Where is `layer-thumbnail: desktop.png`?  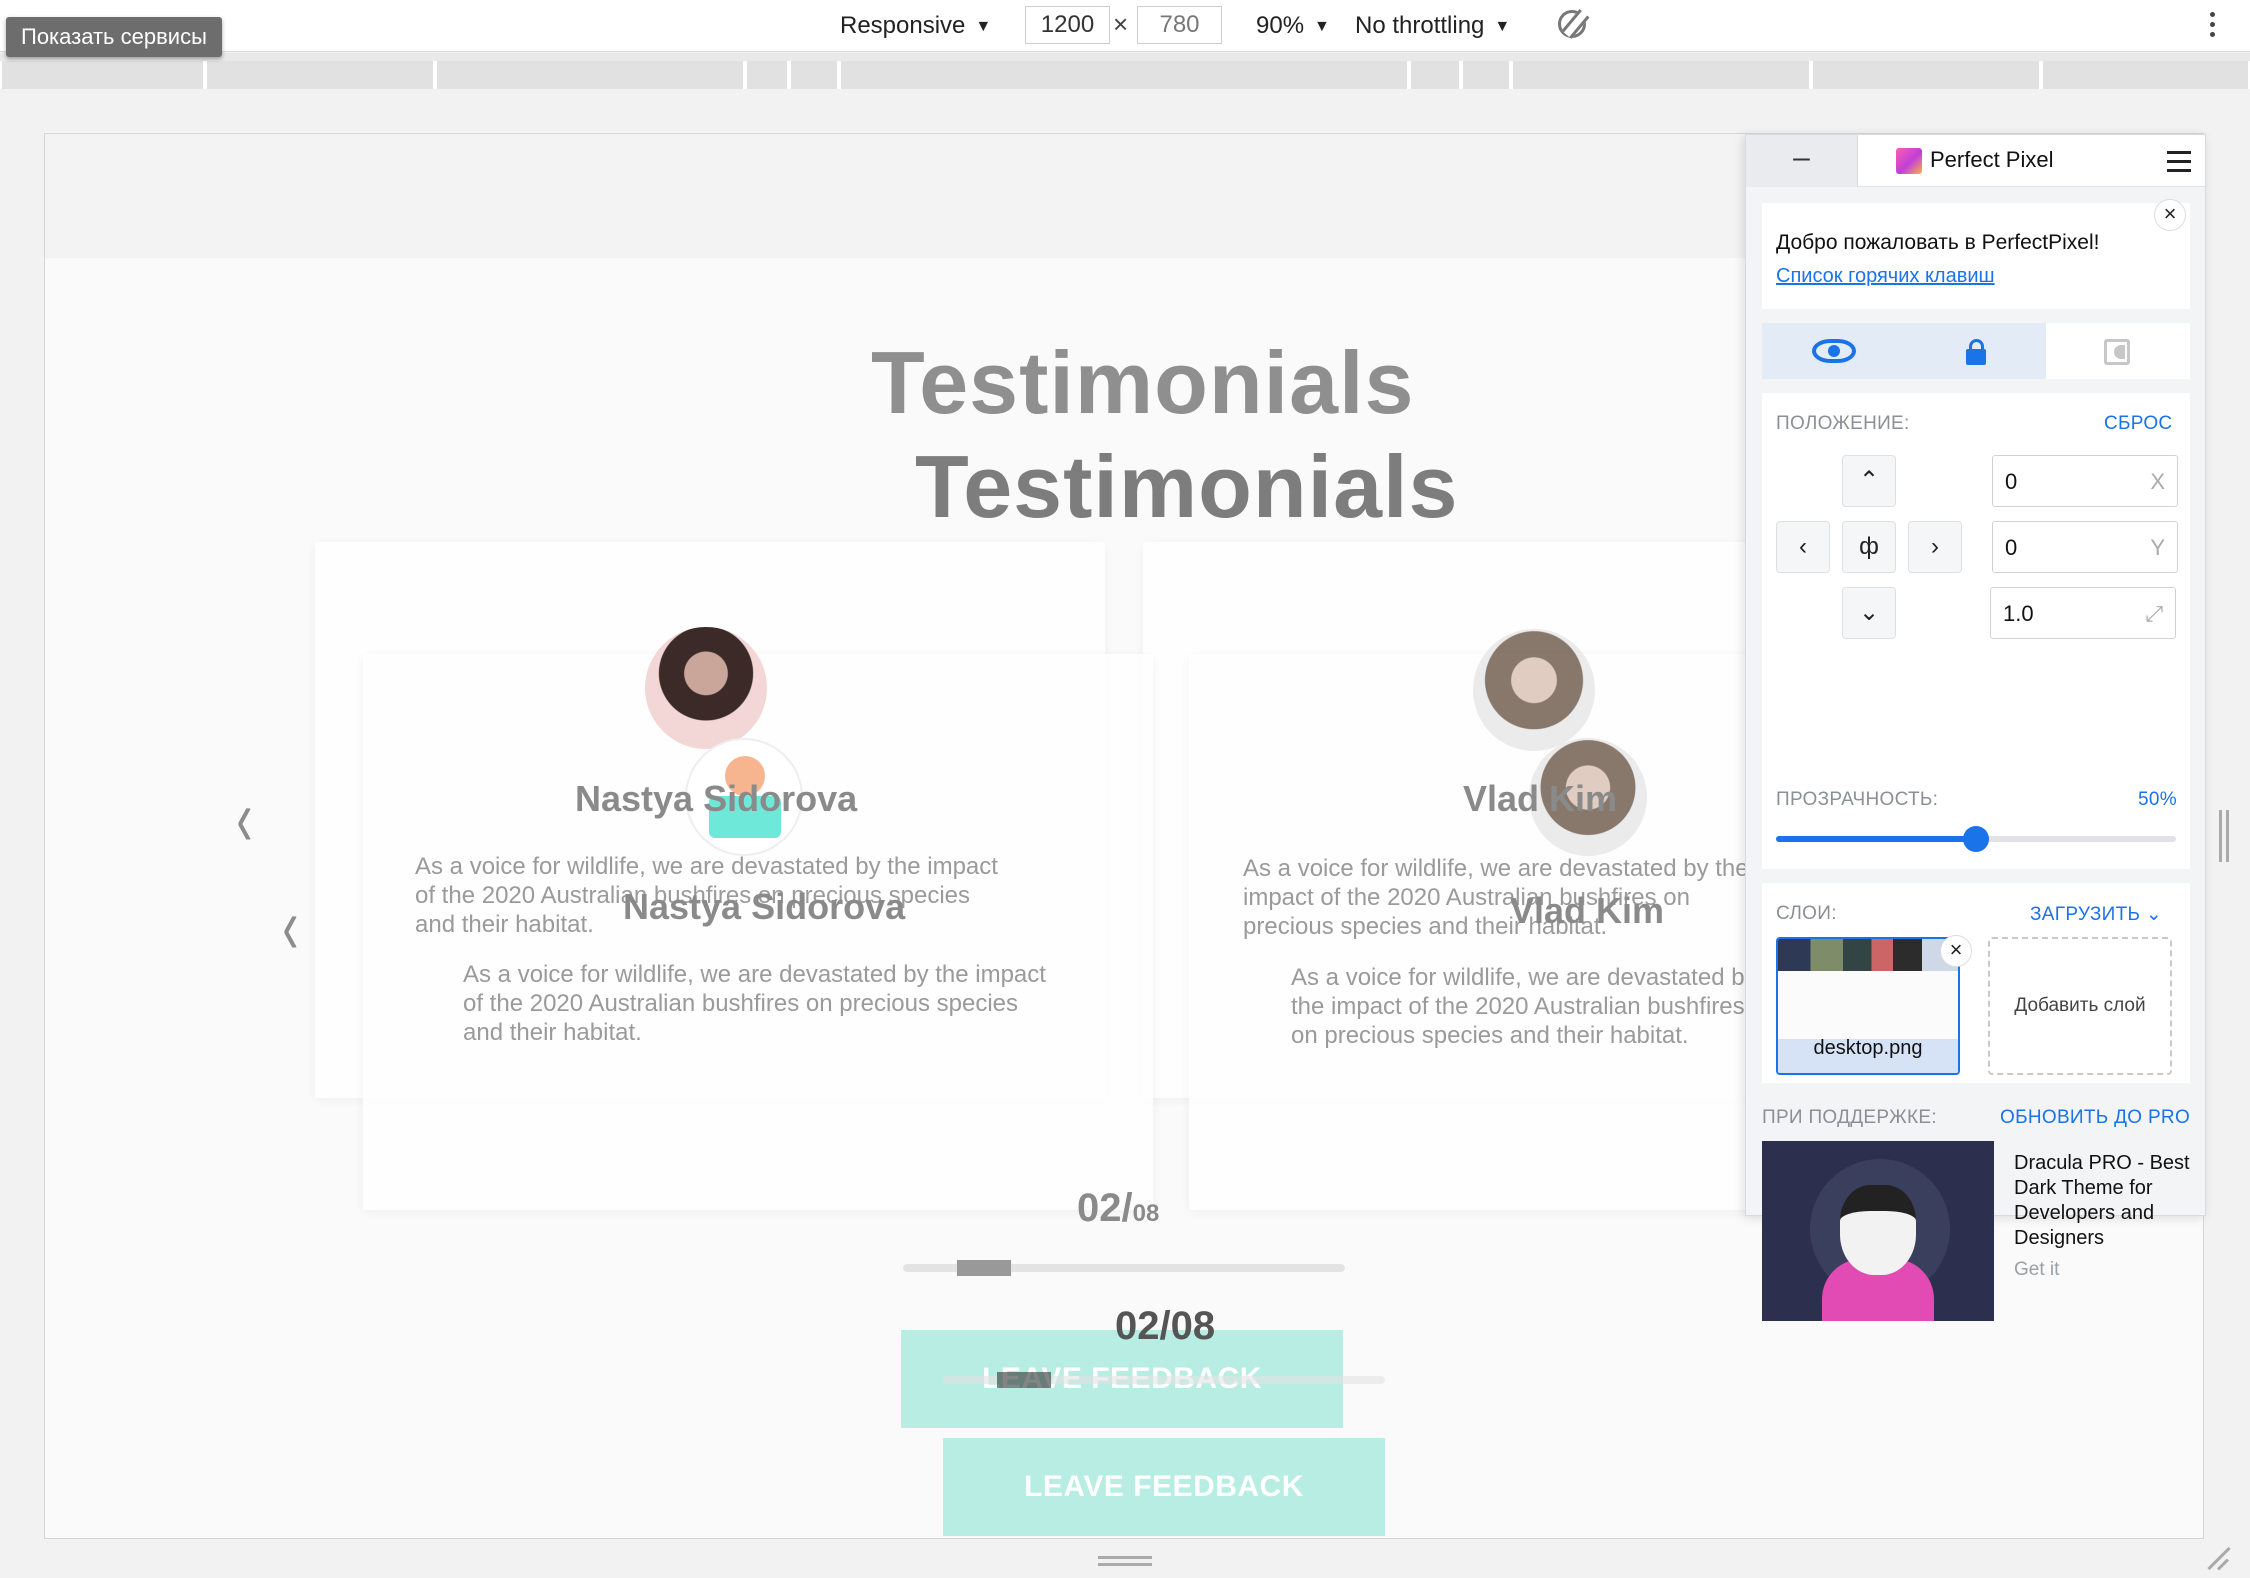
layer-thumbnail: desktop.png is located at coordinates (1868, 1006).